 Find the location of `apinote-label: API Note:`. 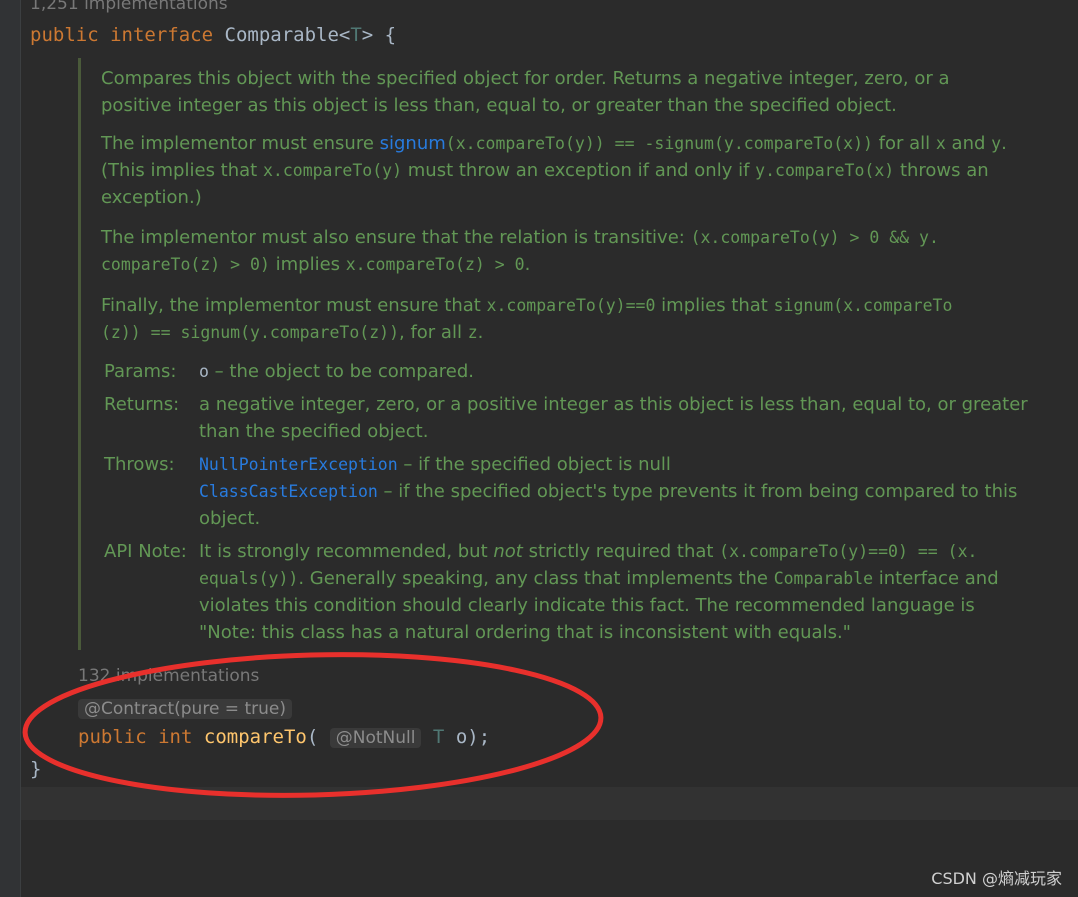

apinote-label: API Note: is located at coordinates (145, 551).